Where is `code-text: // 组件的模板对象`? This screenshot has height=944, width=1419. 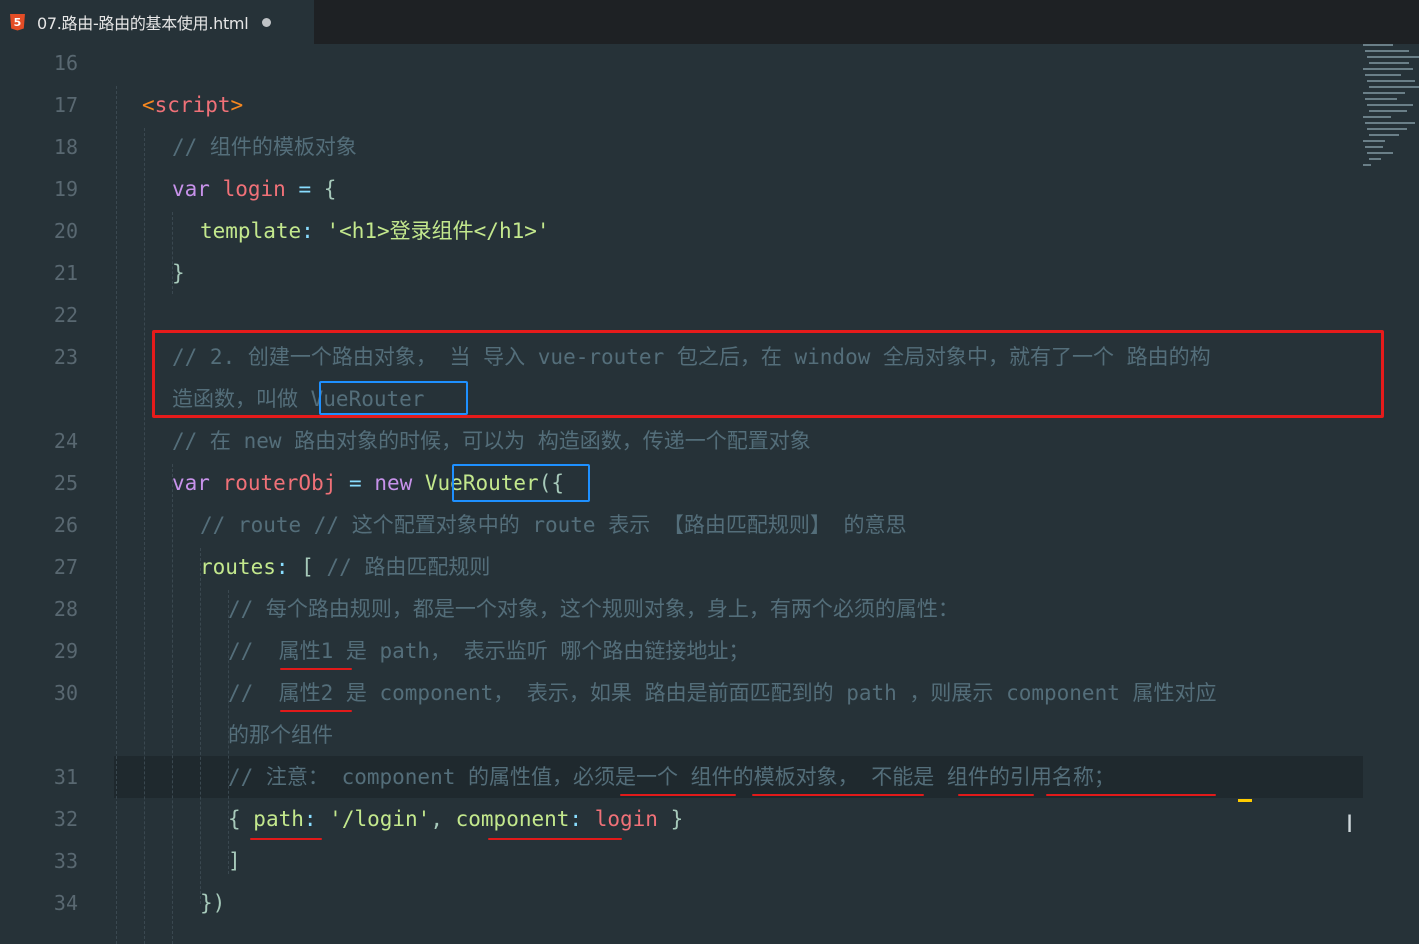 code-text: // 组件的模板对象 is located at coordinates (264, 147).